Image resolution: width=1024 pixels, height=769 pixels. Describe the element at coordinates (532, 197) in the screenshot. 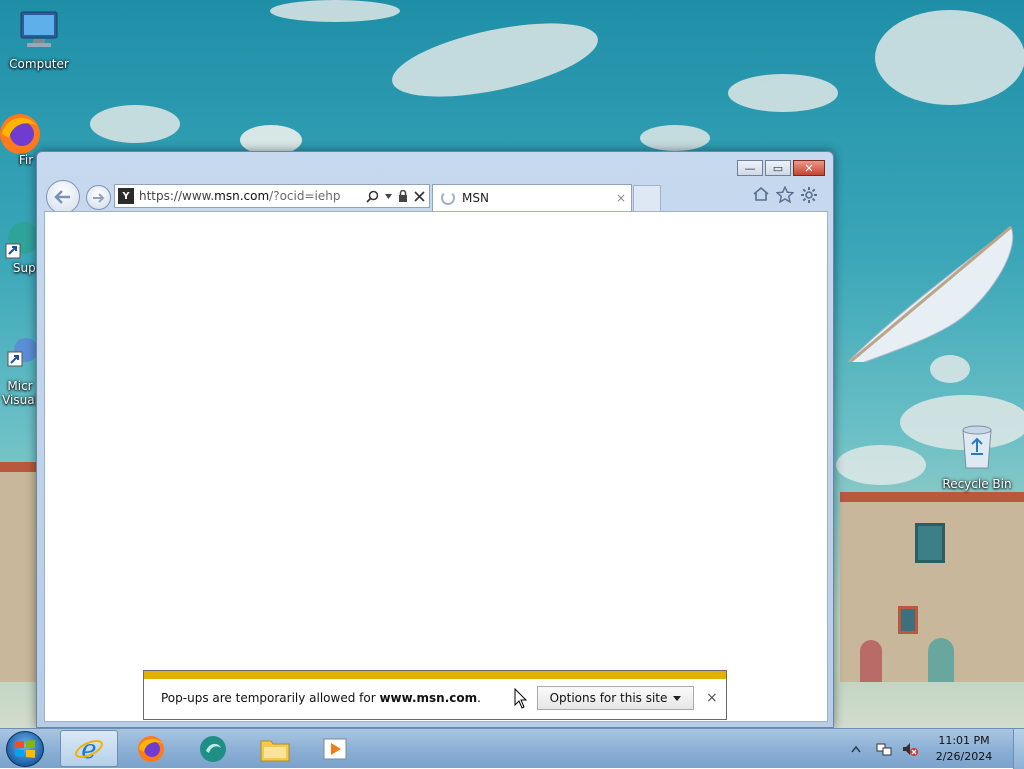

I see `tab-msn: MSN ×` at that location.